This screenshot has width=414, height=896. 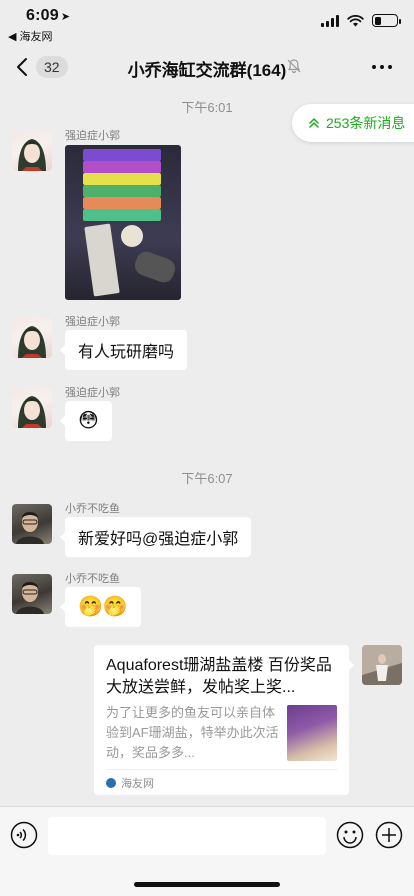 I want to click on battery-icon, so click(x=386, y=20).